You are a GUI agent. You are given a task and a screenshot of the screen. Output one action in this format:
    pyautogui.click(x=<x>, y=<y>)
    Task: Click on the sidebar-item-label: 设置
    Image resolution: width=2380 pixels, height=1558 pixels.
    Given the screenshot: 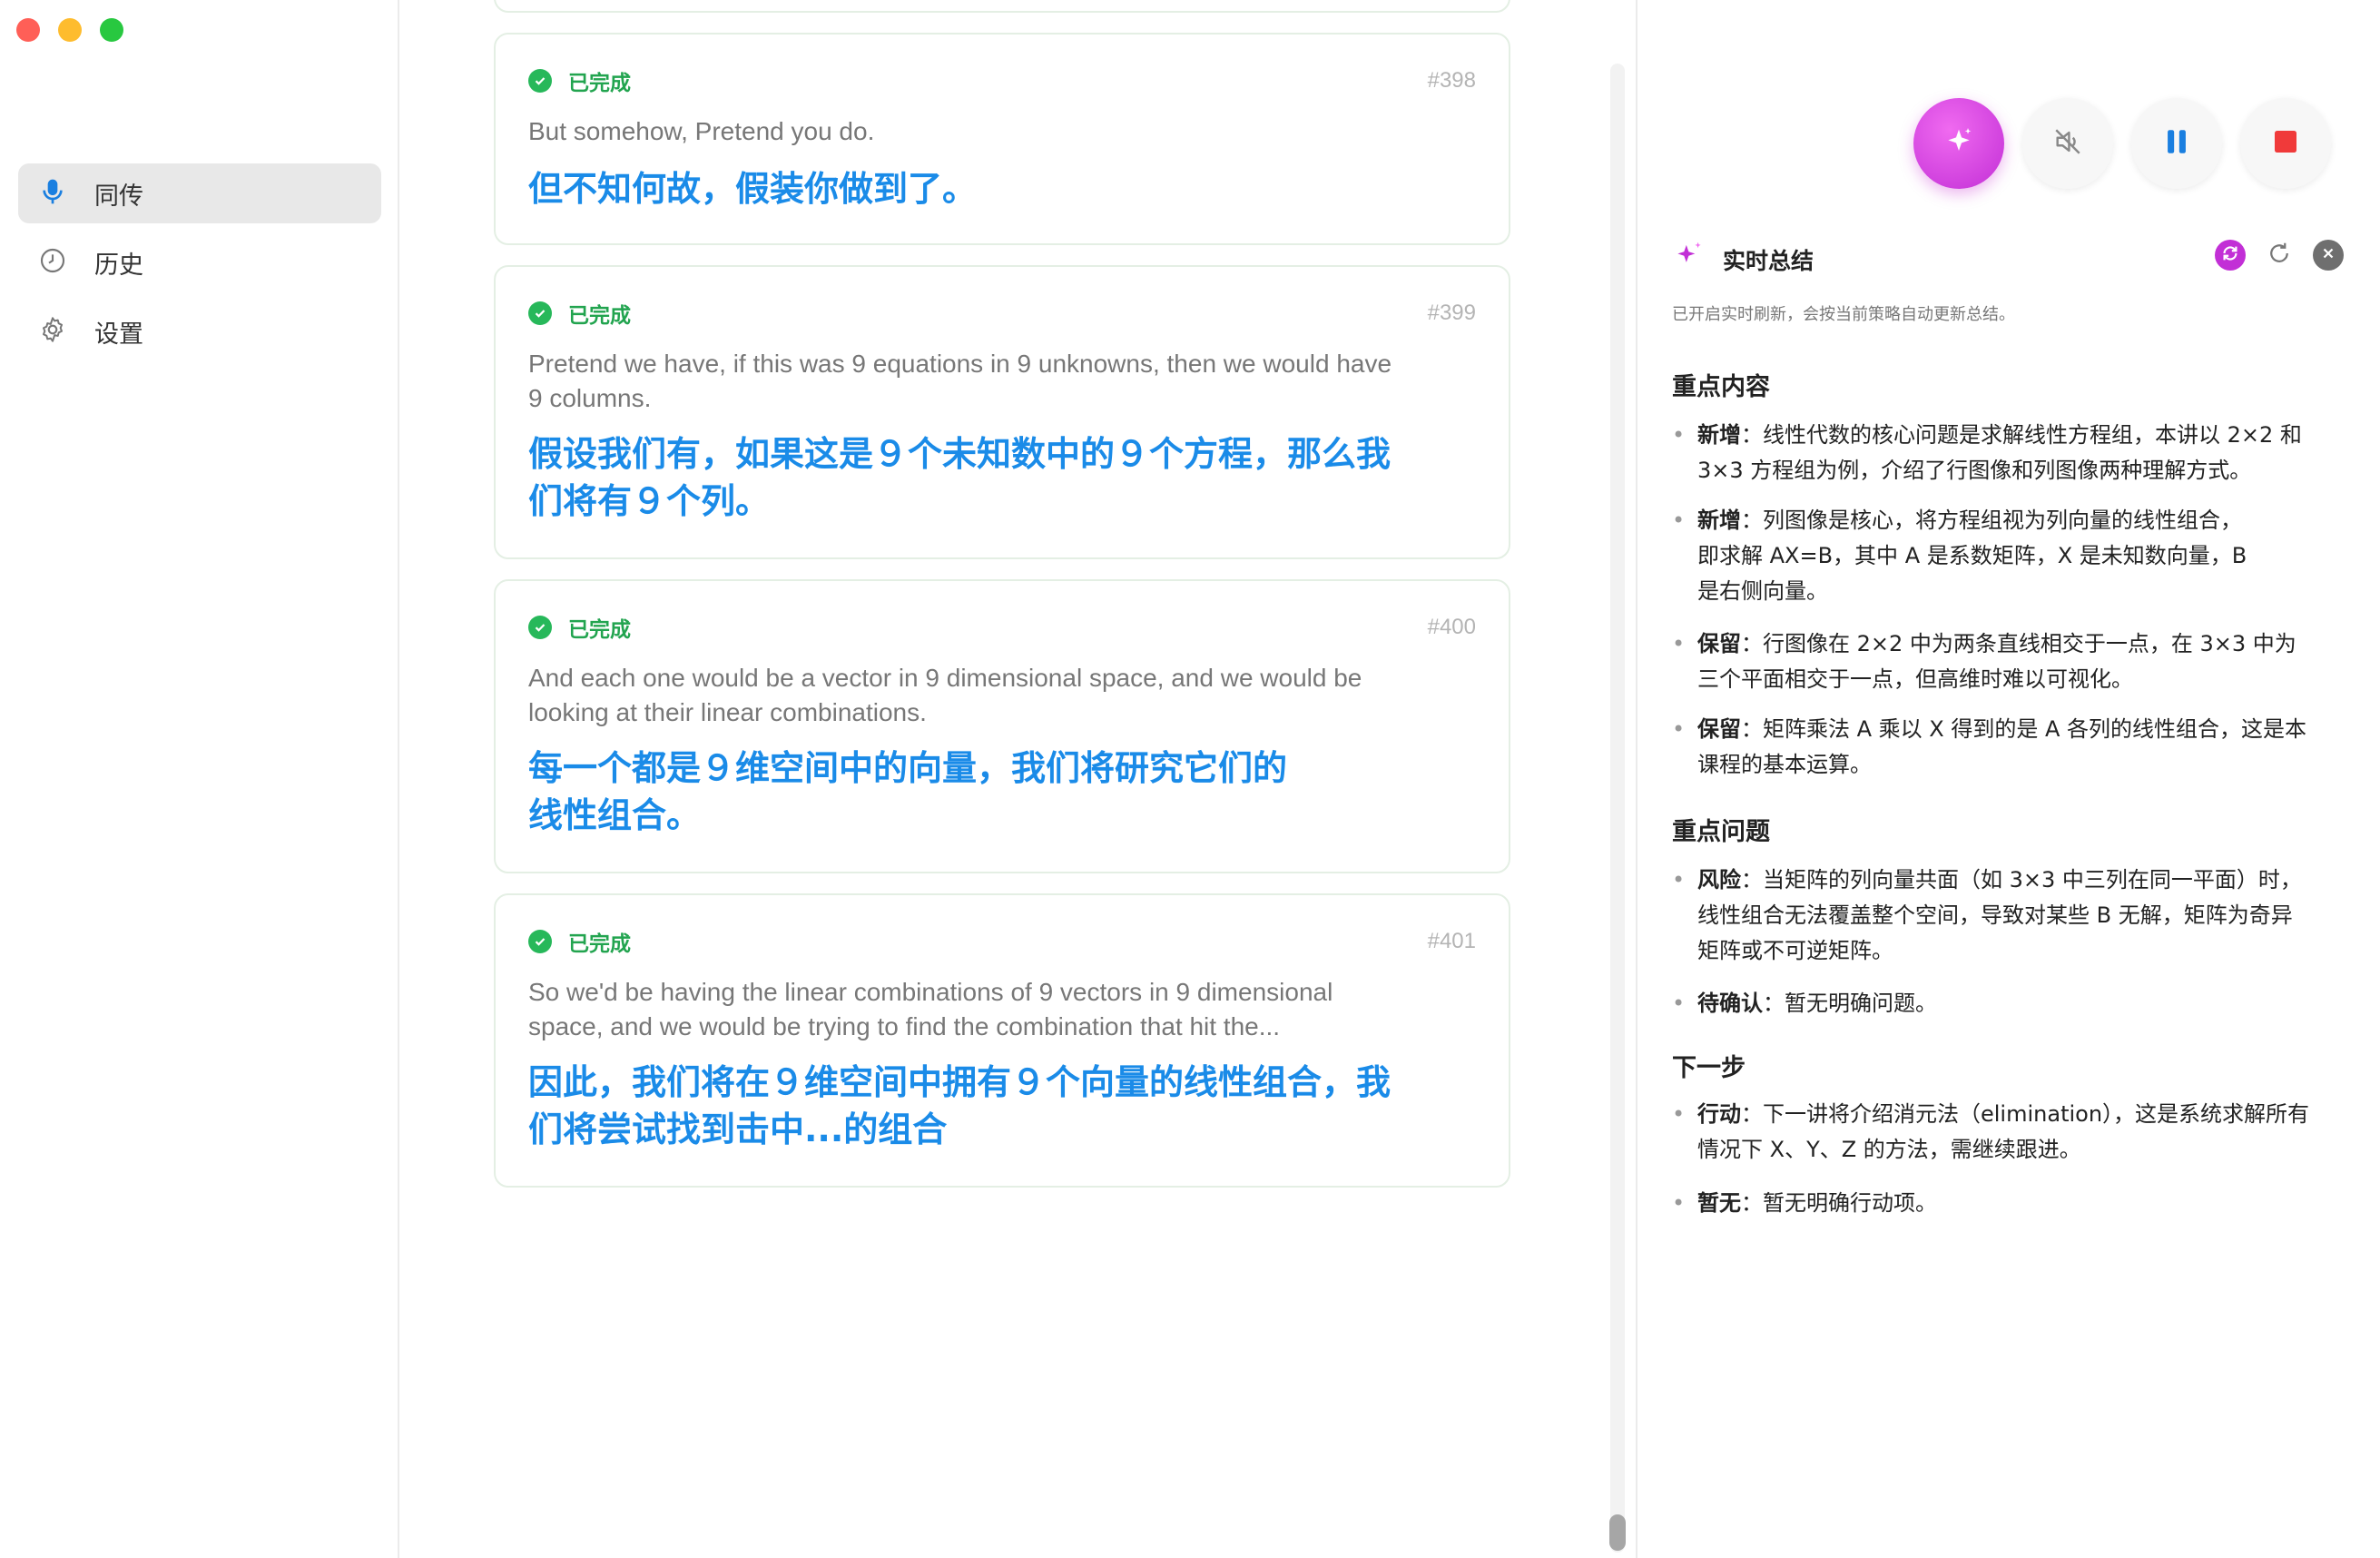 What is the action you would take?
    pyautogui.click(x=119, y=334)
    